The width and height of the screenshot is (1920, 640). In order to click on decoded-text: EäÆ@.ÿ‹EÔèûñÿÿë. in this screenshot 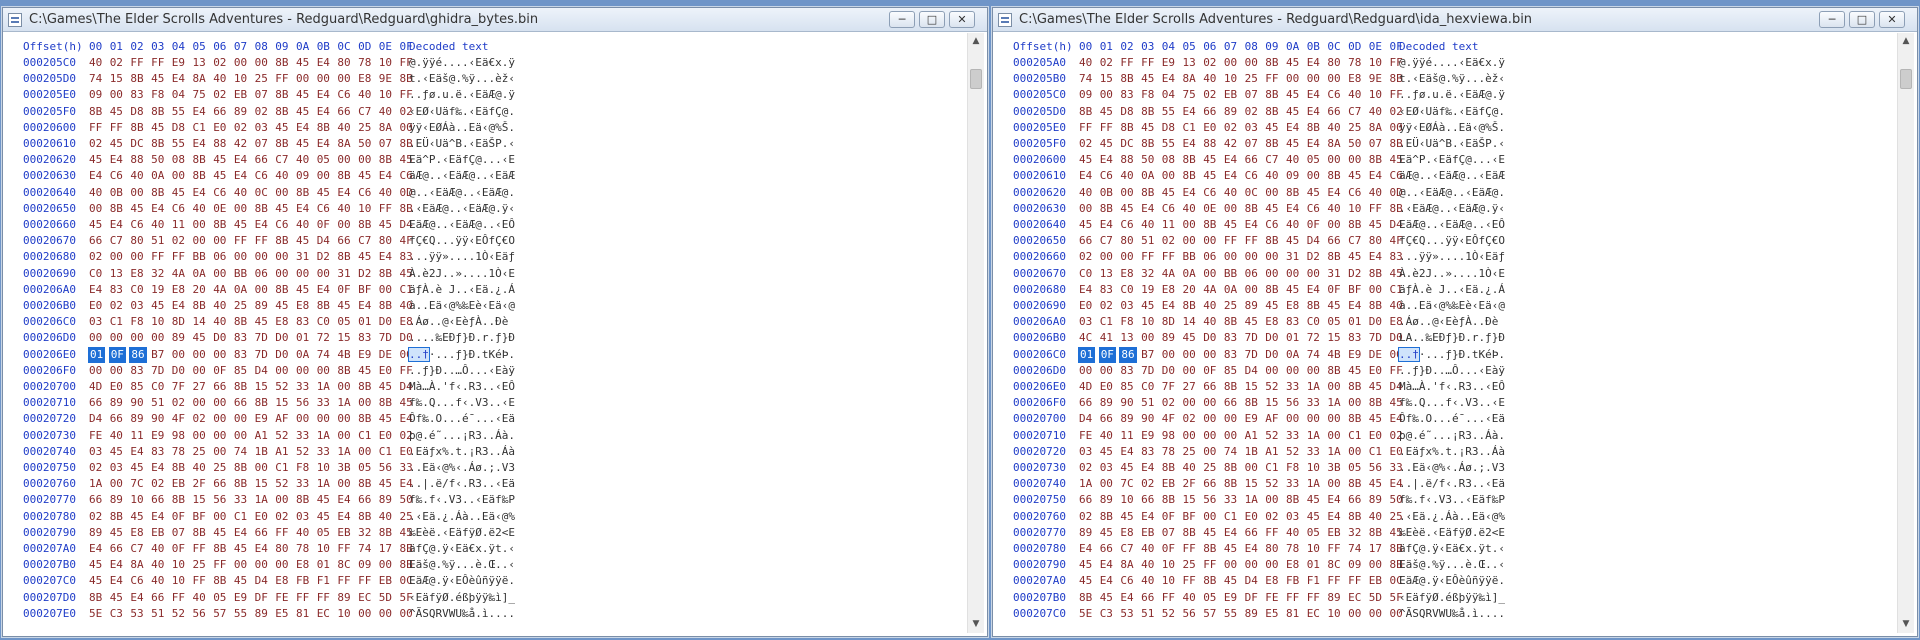, I will do `click(462, 581)`.